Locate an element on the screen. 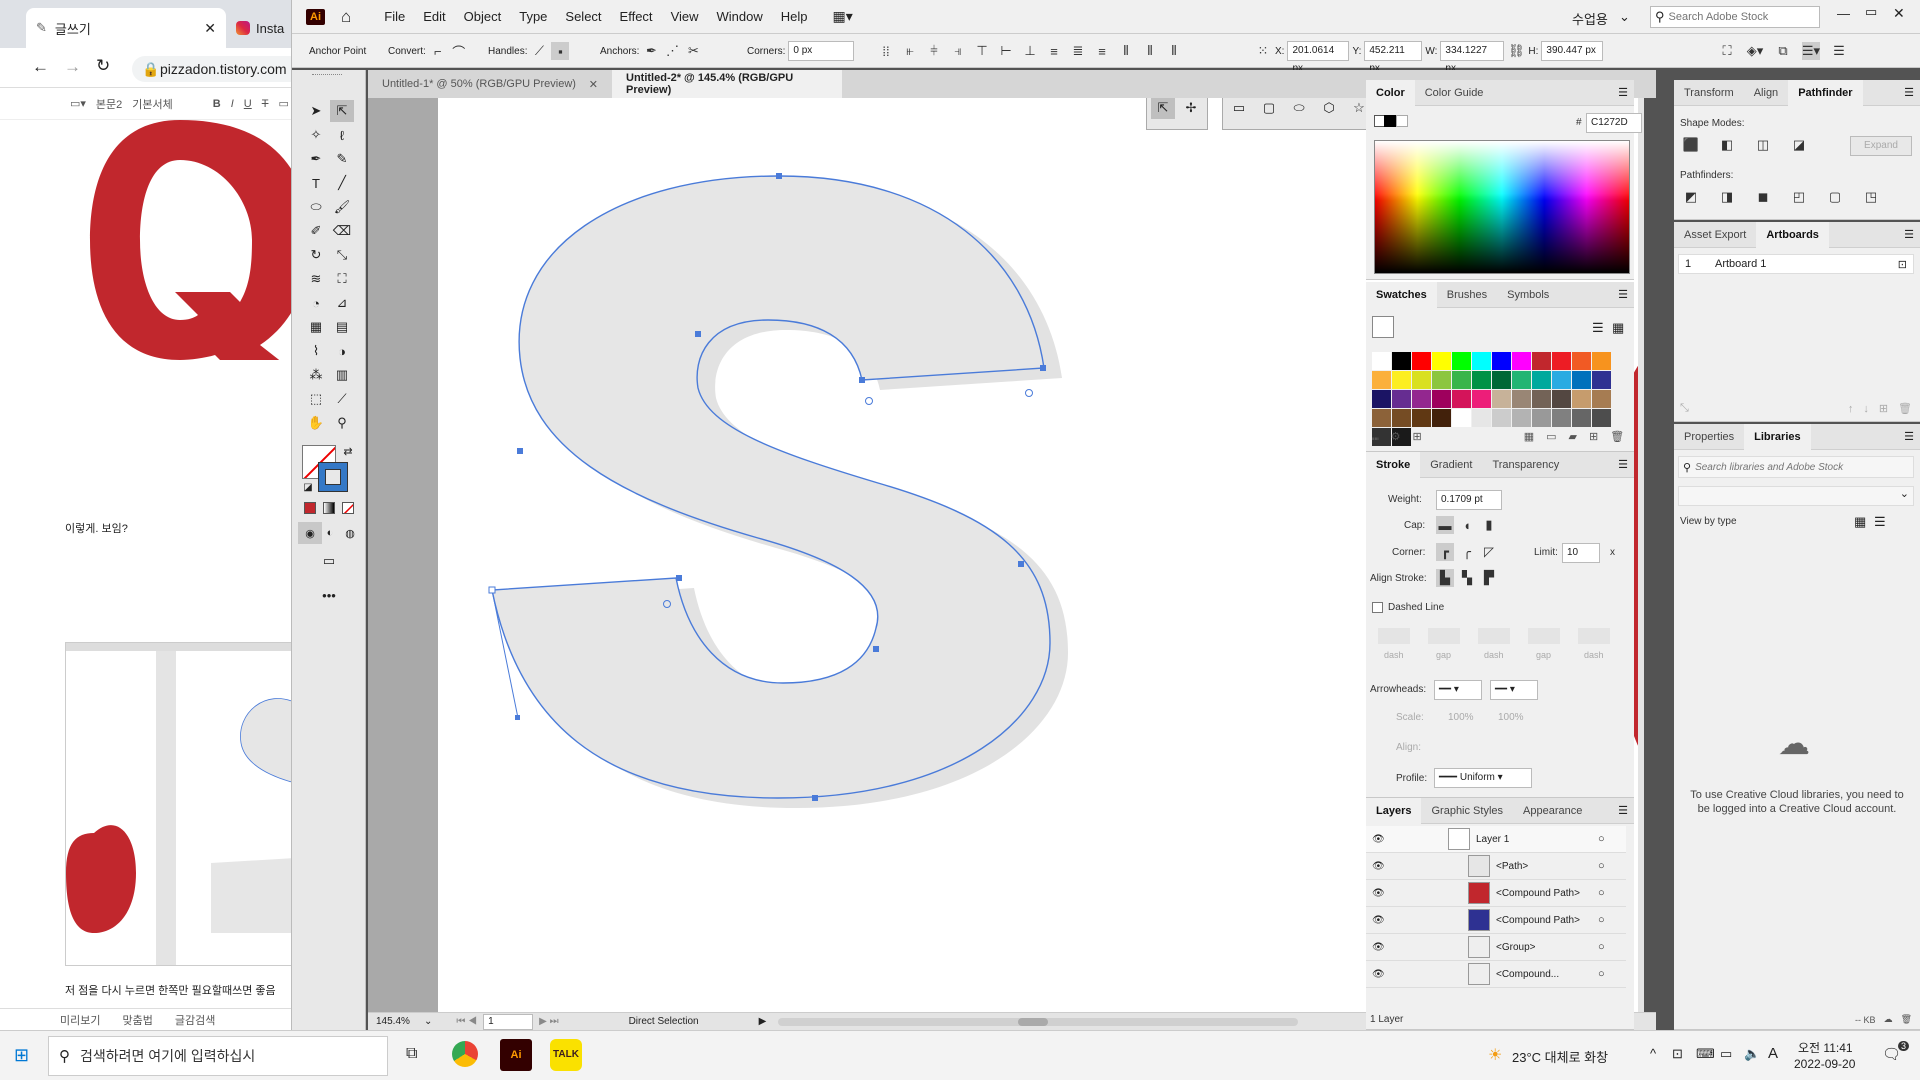  swatch-library-icon: ⑉ is located at coordinates (1375, 437).